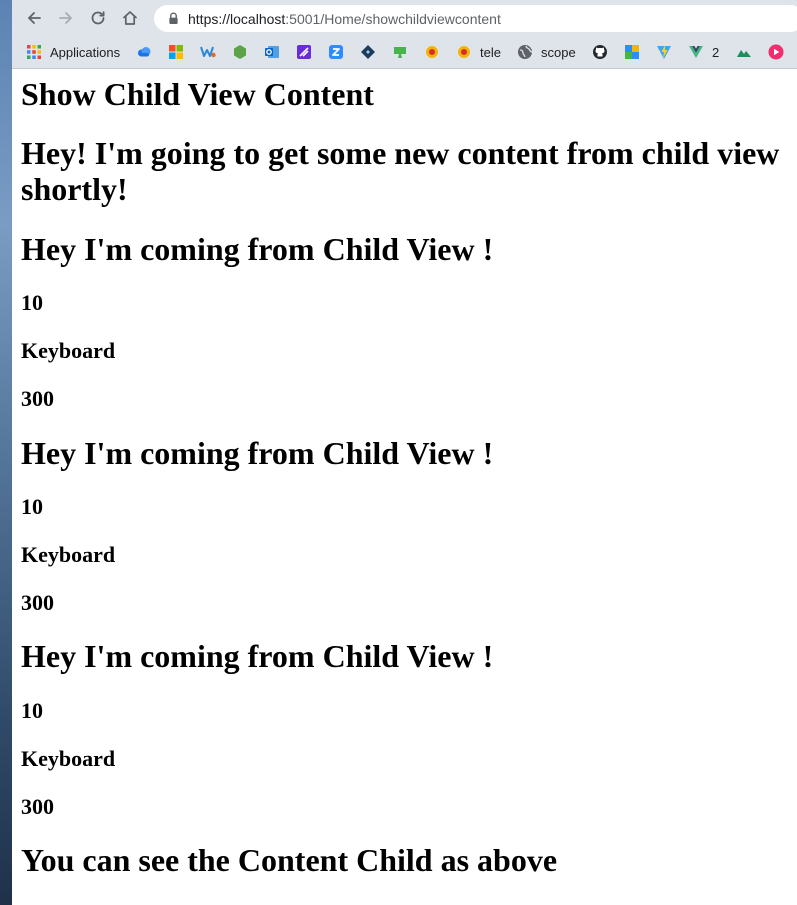 The height and width of the screenshot is (905, 797). I want to click on bookmark-monitor, so click(400, 52).